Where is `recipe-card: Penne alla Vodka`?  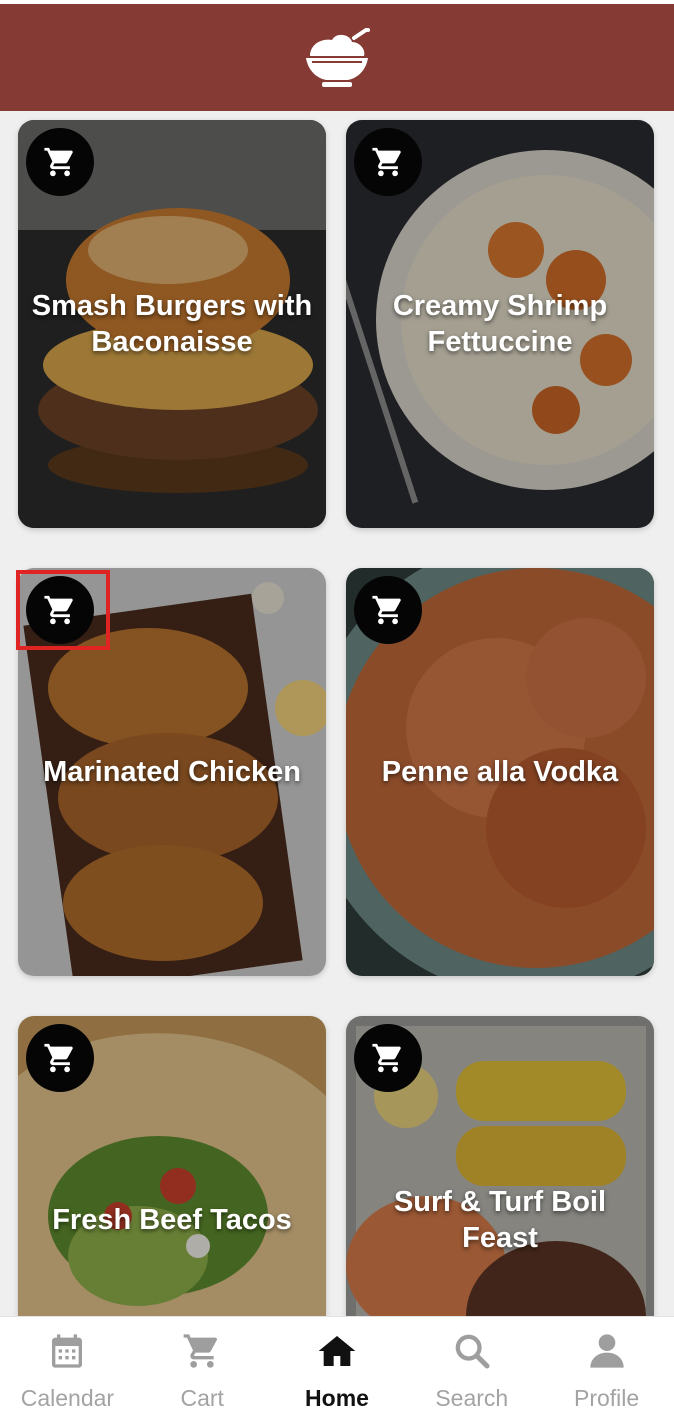 recipe-card: Penne alla Vodka is located at coordinates (500, 772).